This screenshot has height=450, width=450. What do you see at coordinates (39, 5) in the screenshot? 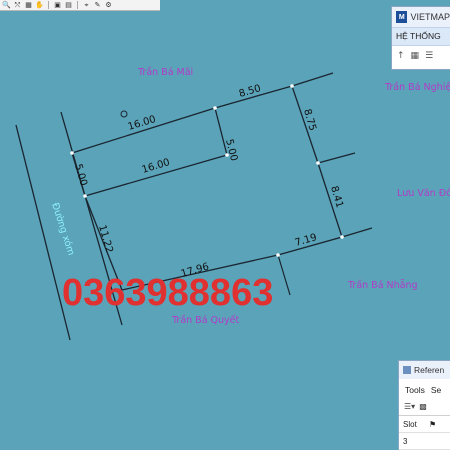
I see `pan-icon: ✋` at bounding box center [39, 5].